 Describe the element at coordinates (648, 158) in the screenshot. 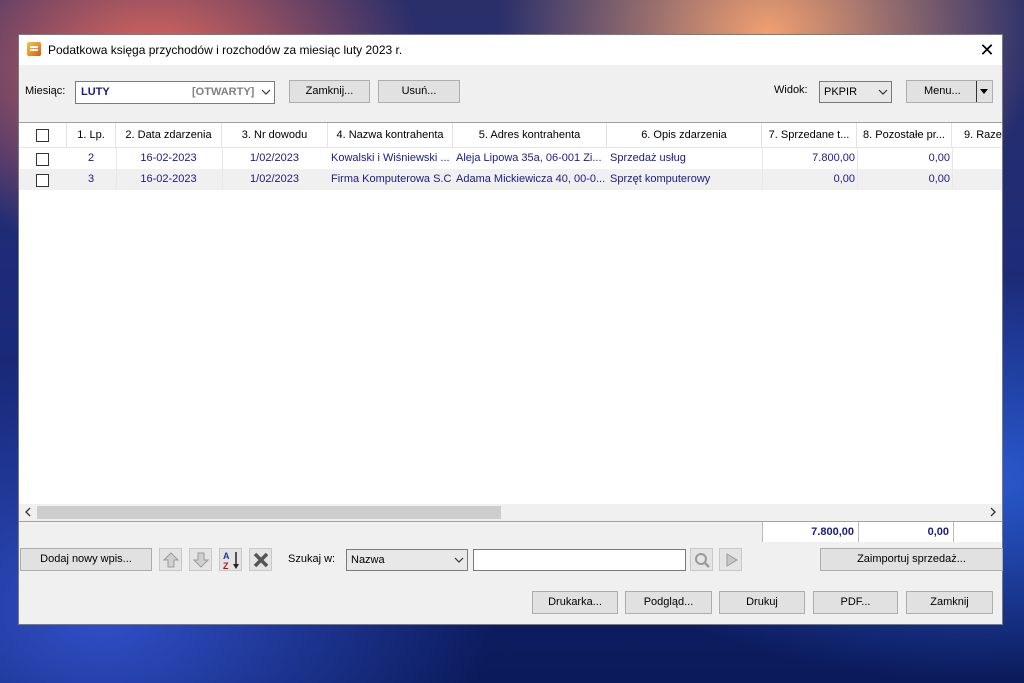

I see `cell-desc: Sprzedaż usług` at that location.